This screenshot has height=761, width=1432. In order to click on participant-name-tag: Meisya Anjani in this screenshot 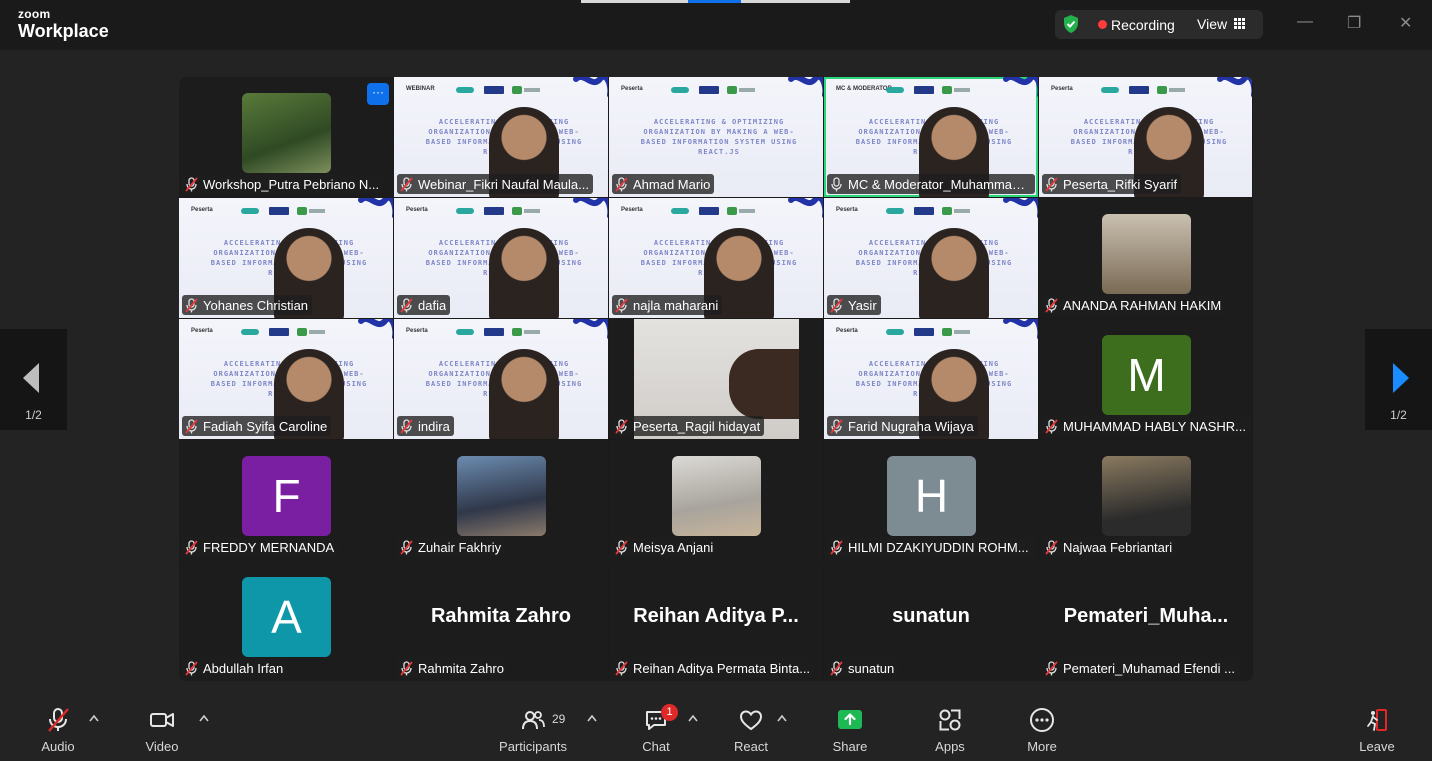, I will do `click(665, 547)`.